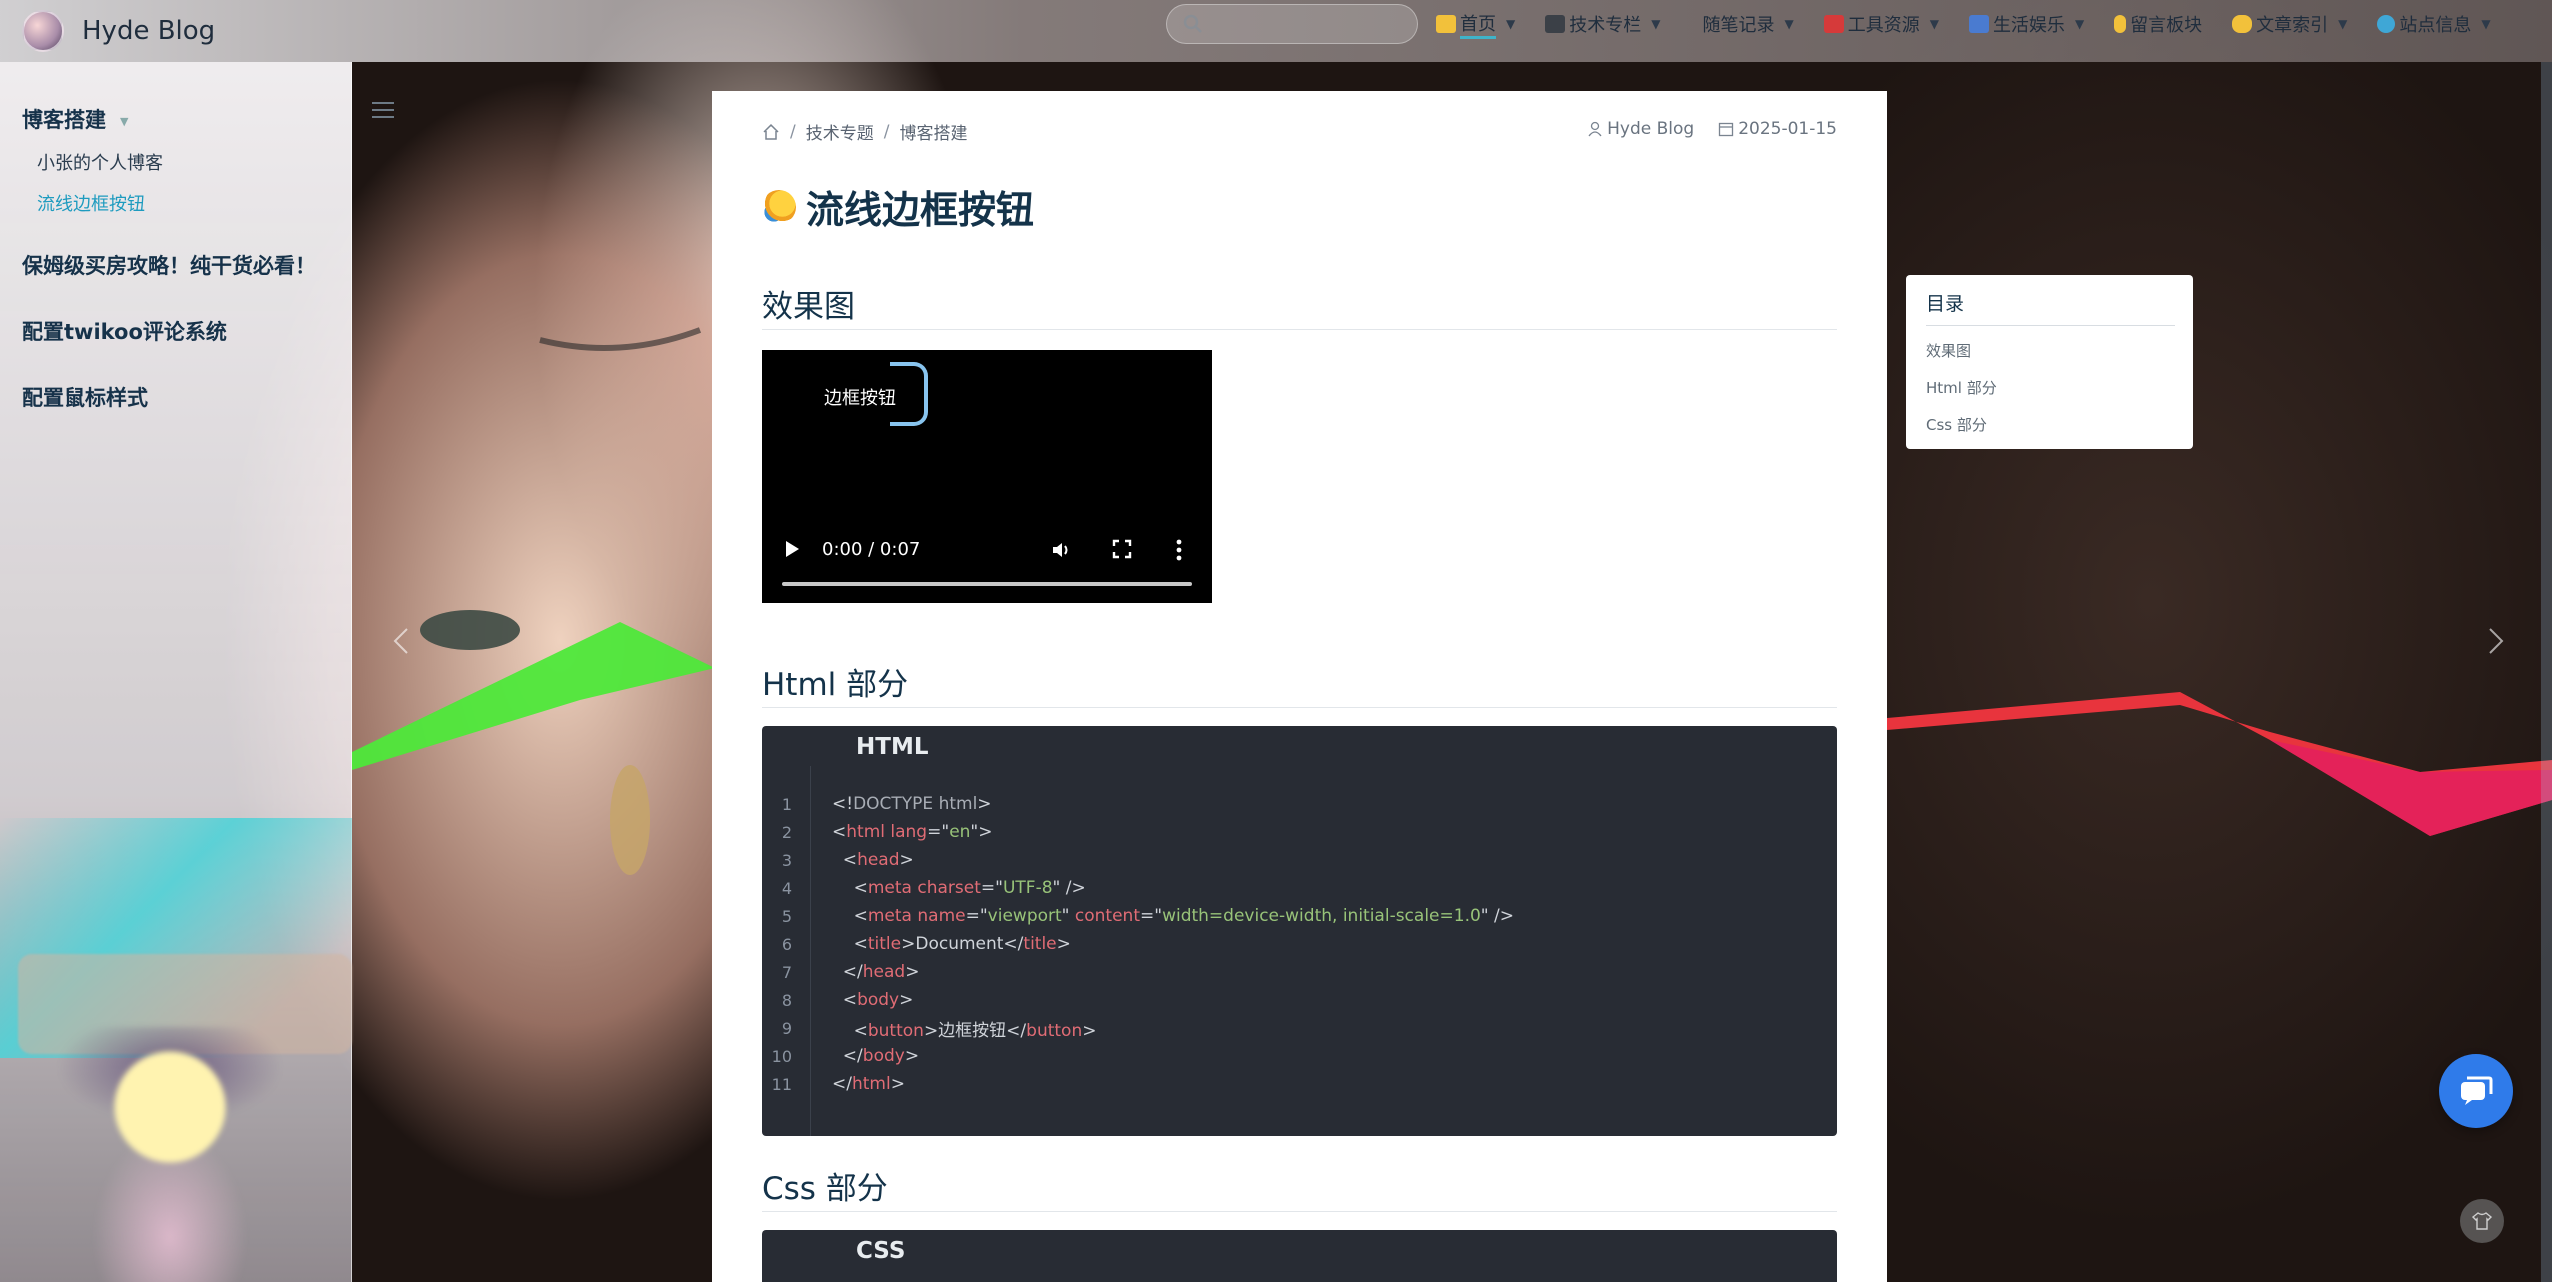  I want to click on nav-item-site-info: 站点信息 ▼, so click(2434, 24).